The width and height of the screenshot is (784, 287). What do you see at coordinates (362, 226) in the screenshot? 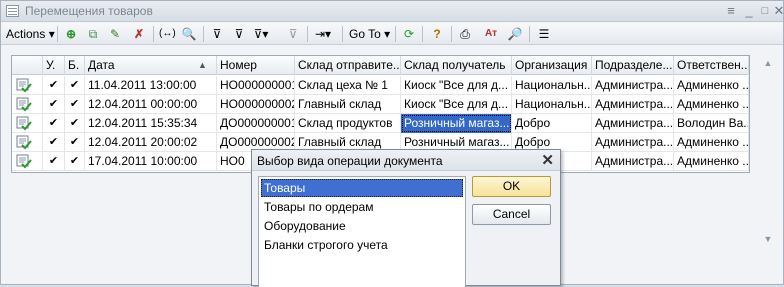
I see `list-item: Оборудование` at bounding box center [362, 226].